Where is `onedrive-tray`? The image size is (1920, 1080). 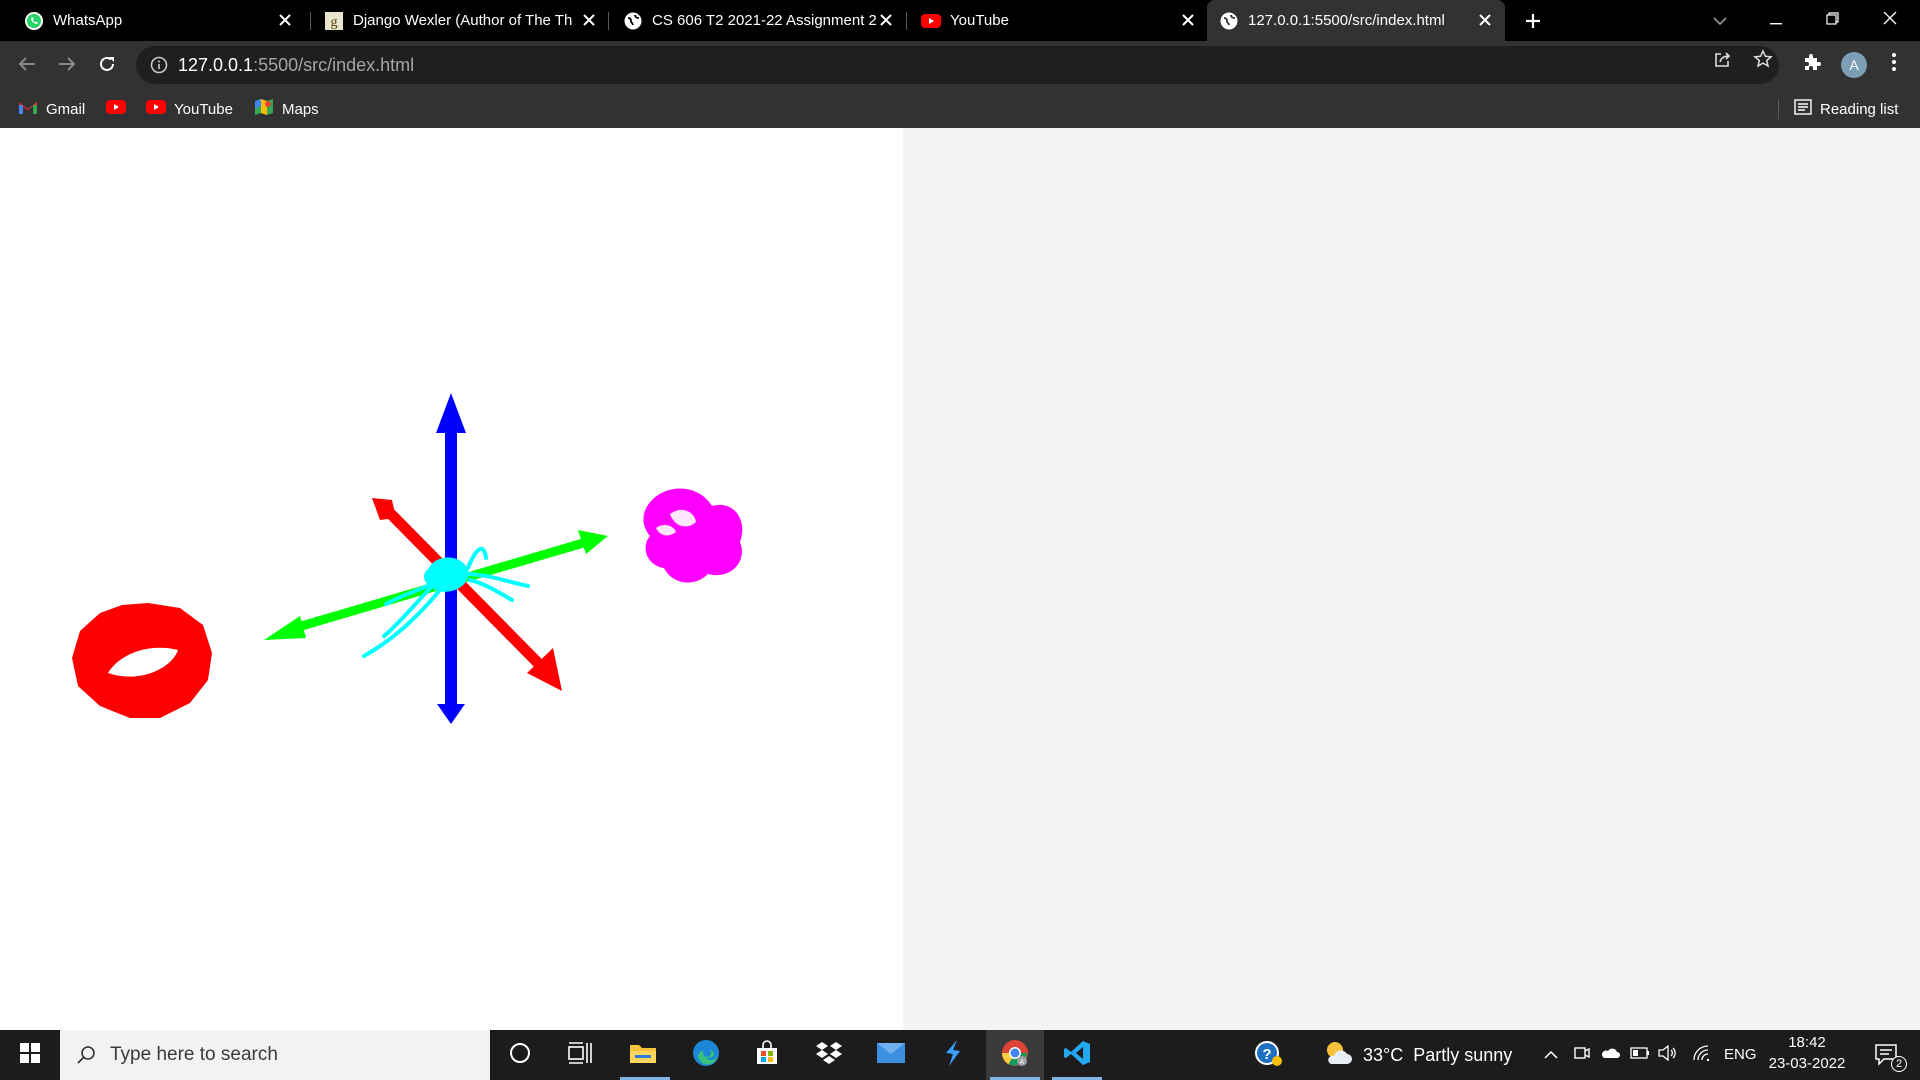
onedrive-tray is located at coordinates (1610, 1055).